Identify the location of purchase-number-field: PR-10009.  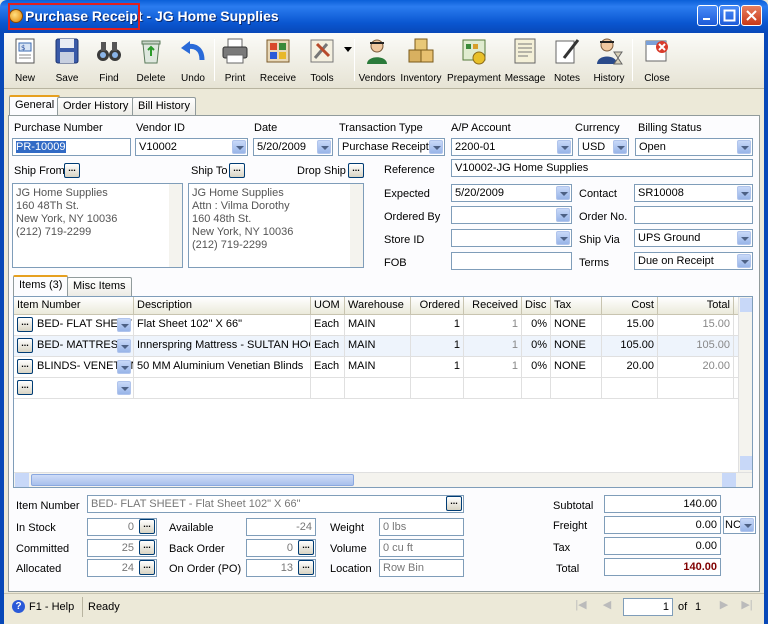
(71, 147).